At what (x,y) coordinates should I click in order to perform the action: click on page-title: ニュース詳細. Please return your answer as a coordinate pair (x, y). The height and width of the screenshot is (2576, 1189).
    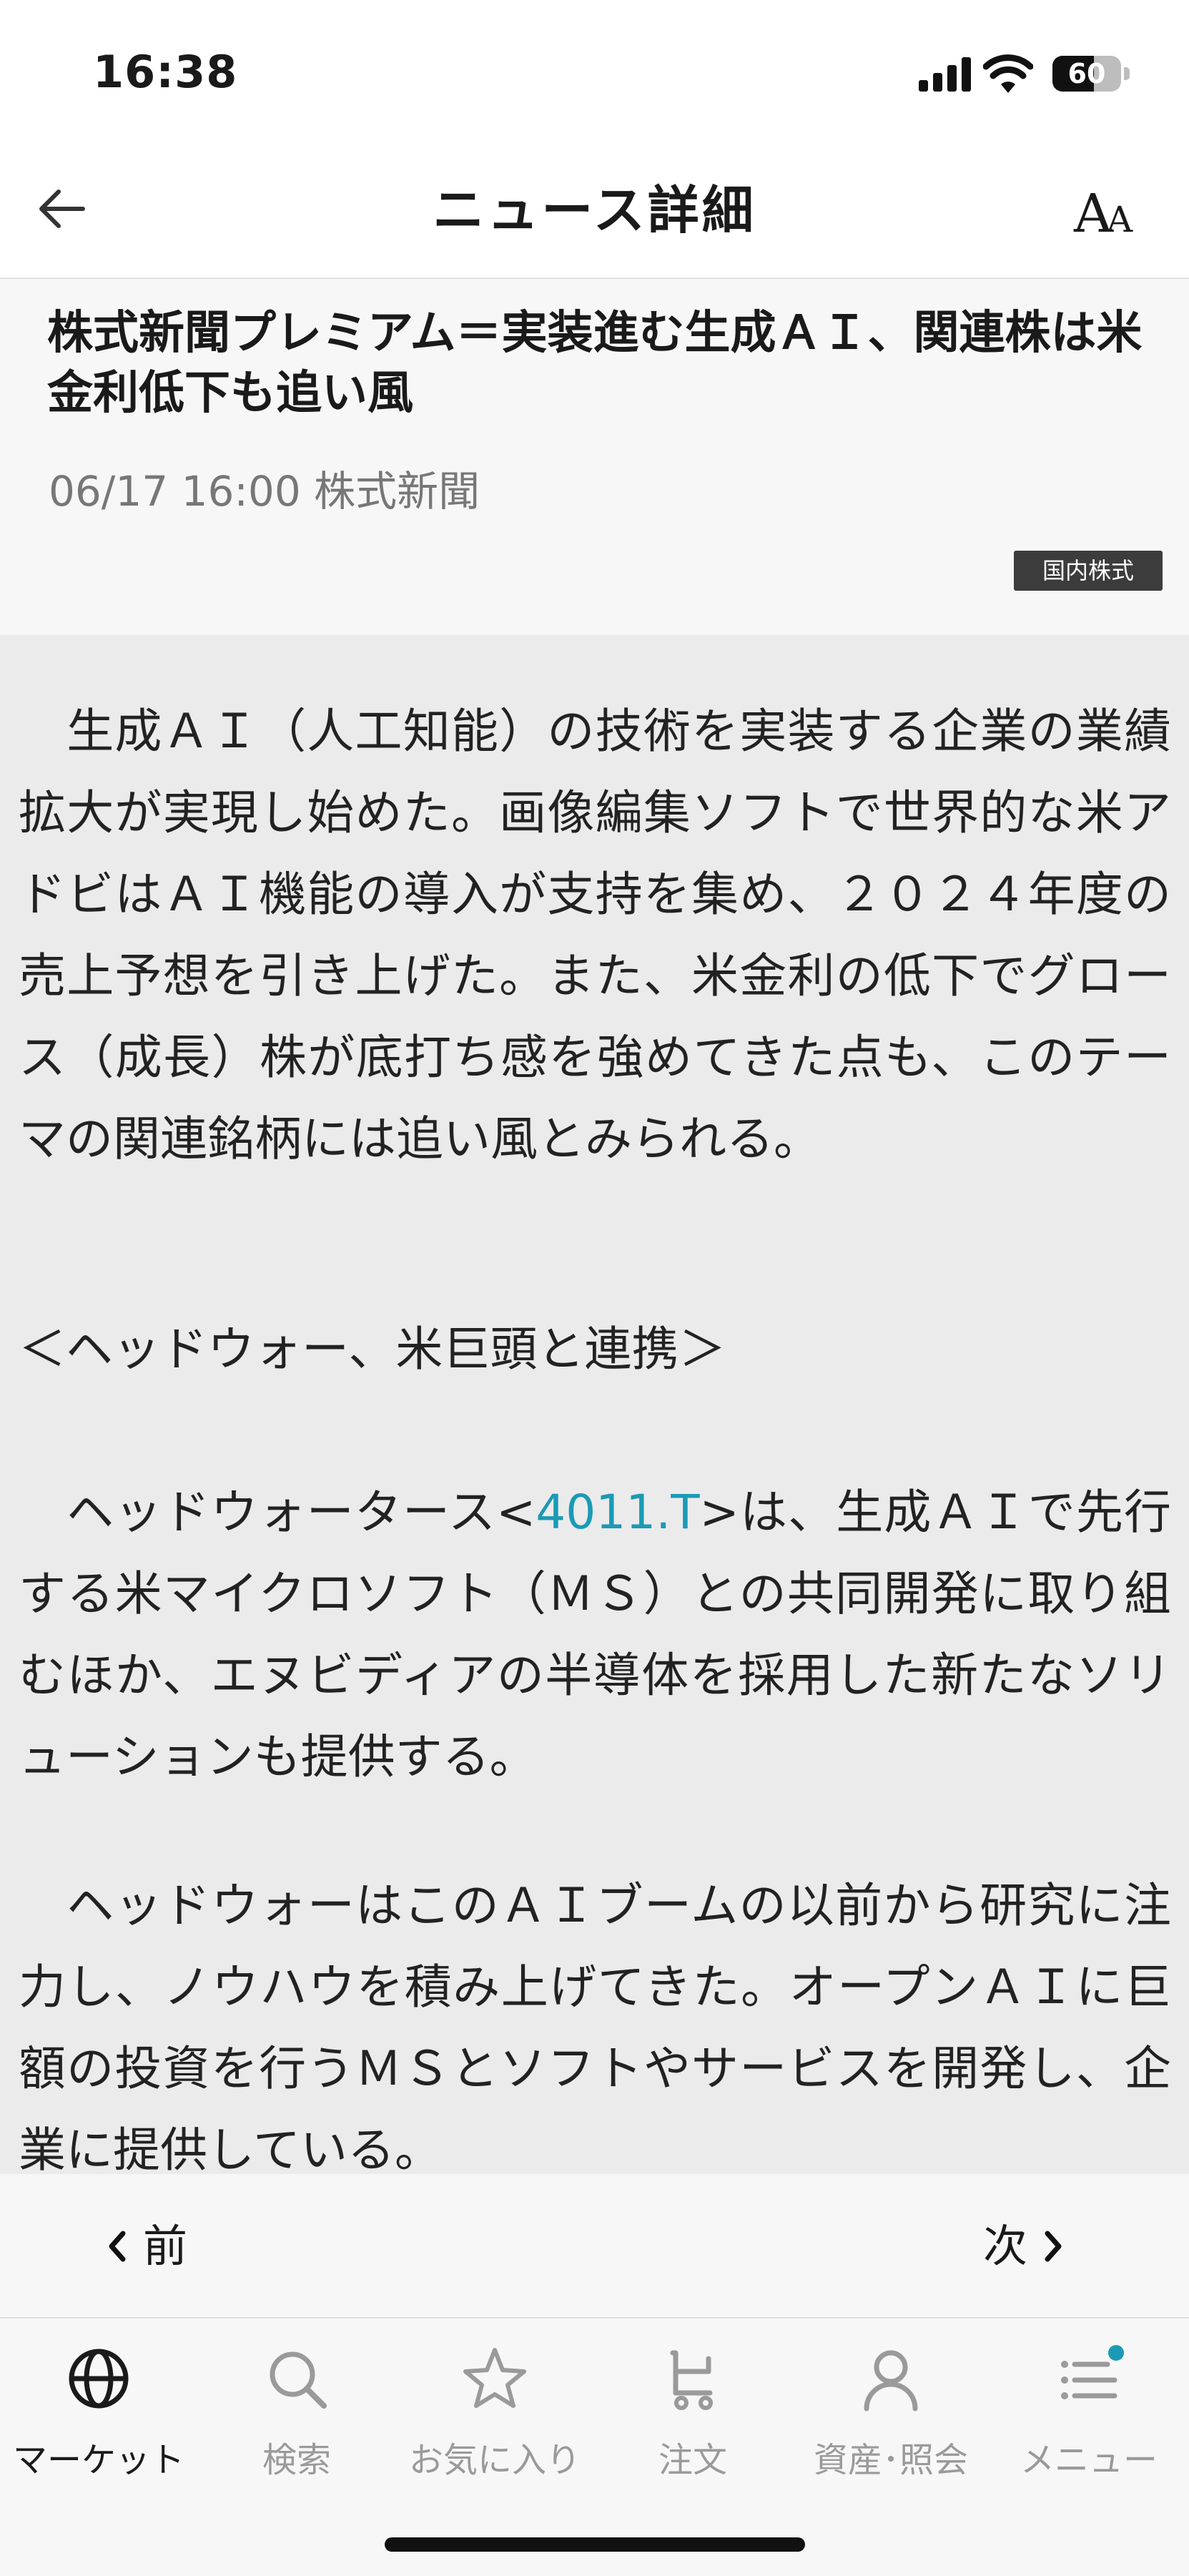
    Looking at the image, I should click on (594, 210).